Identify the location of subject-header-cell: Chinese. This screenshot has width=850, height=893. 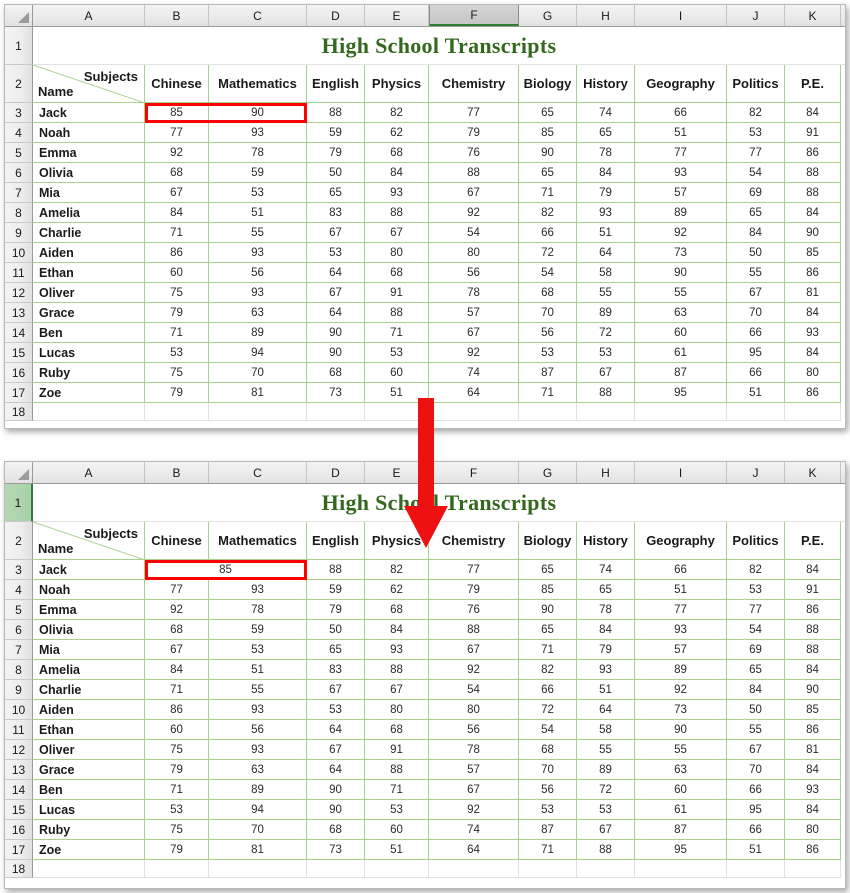
(177, 84).